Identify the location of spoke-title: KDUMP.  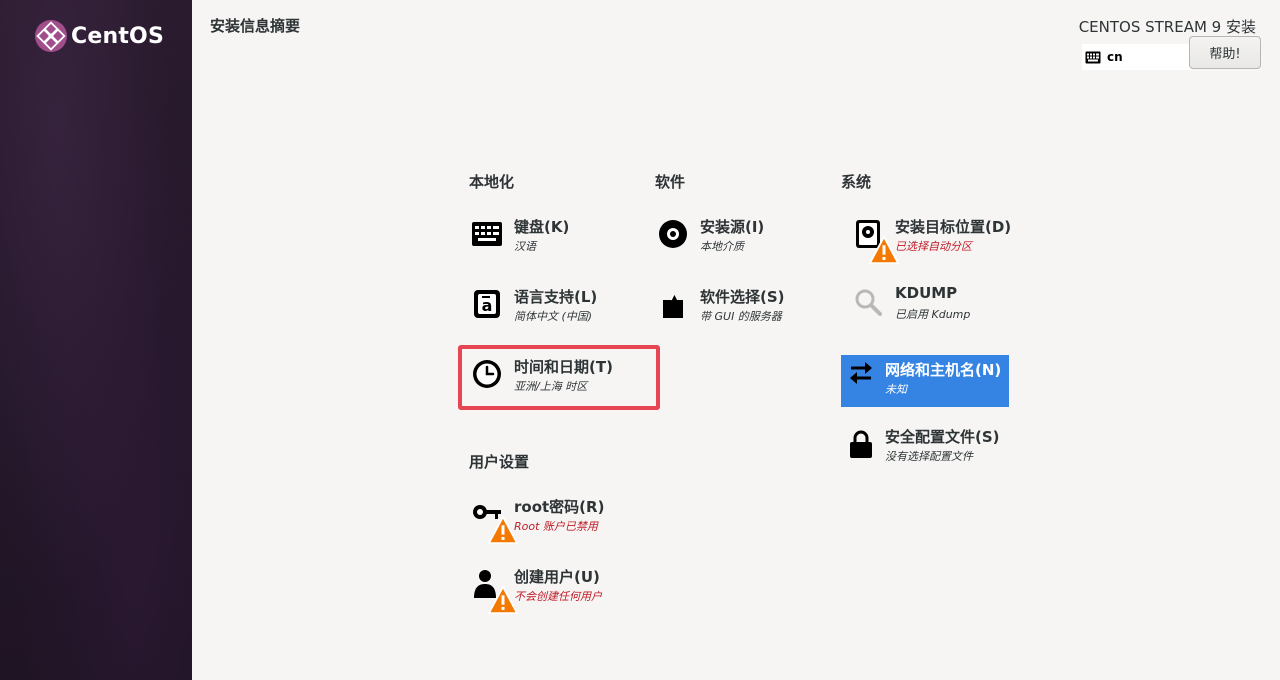
(926, 293).